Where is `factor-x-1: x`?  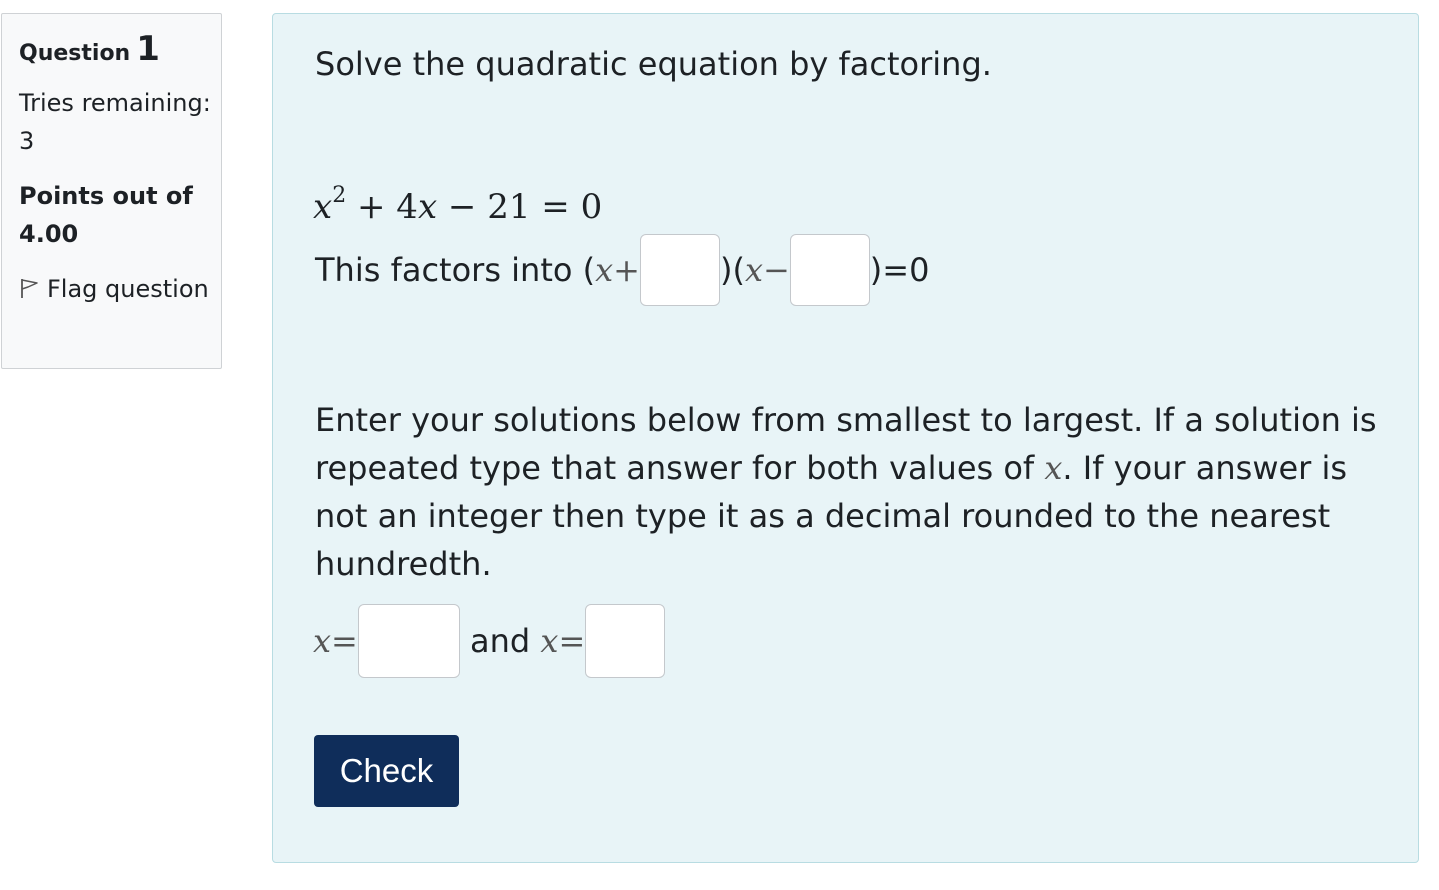 factor-x-1: x is located at coordinates (604, 270).